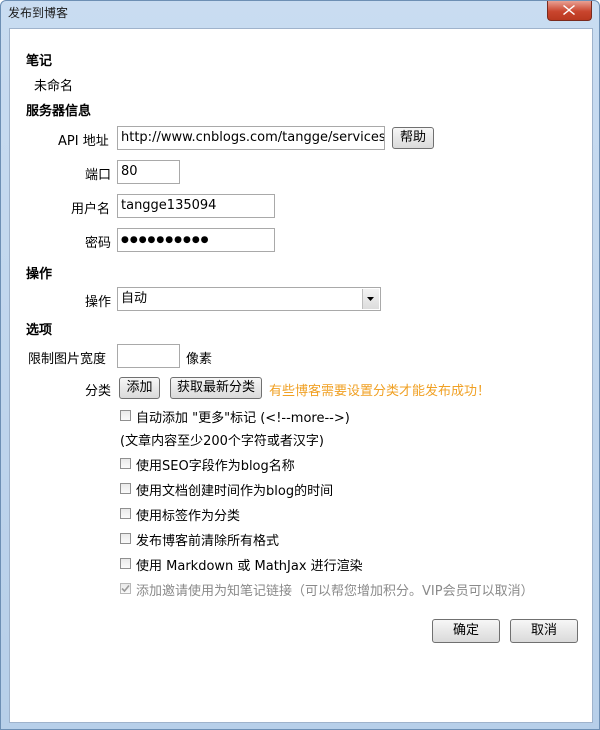 This screenshot has width=600, height=730. I want to click on cancel-button: 取消, so click(544, 631).